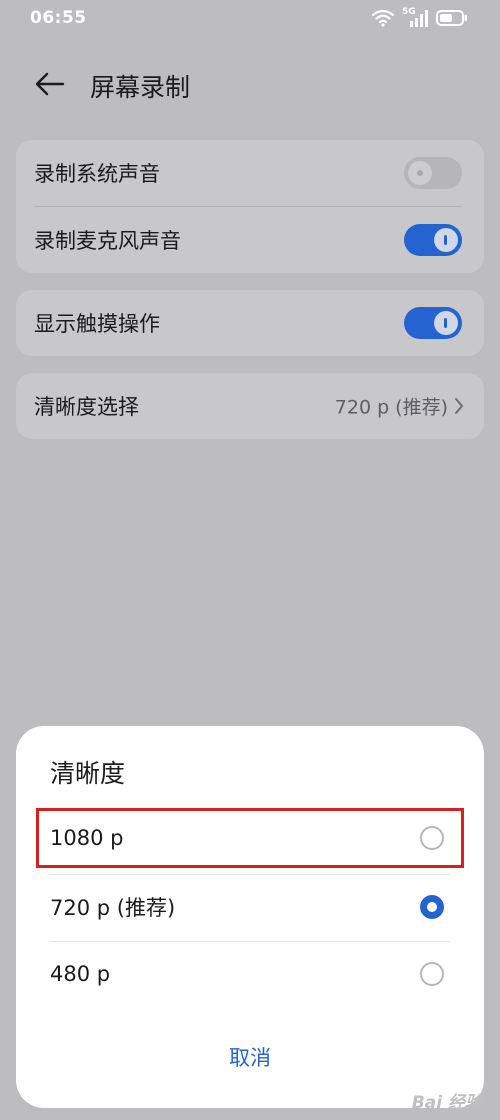 Image resolution: width=500 pixels, height=1120 pixels. What do you see at coordinates (432, 907) in the screenshot?
I see `radio-720p` at bounding box center [432, 907].